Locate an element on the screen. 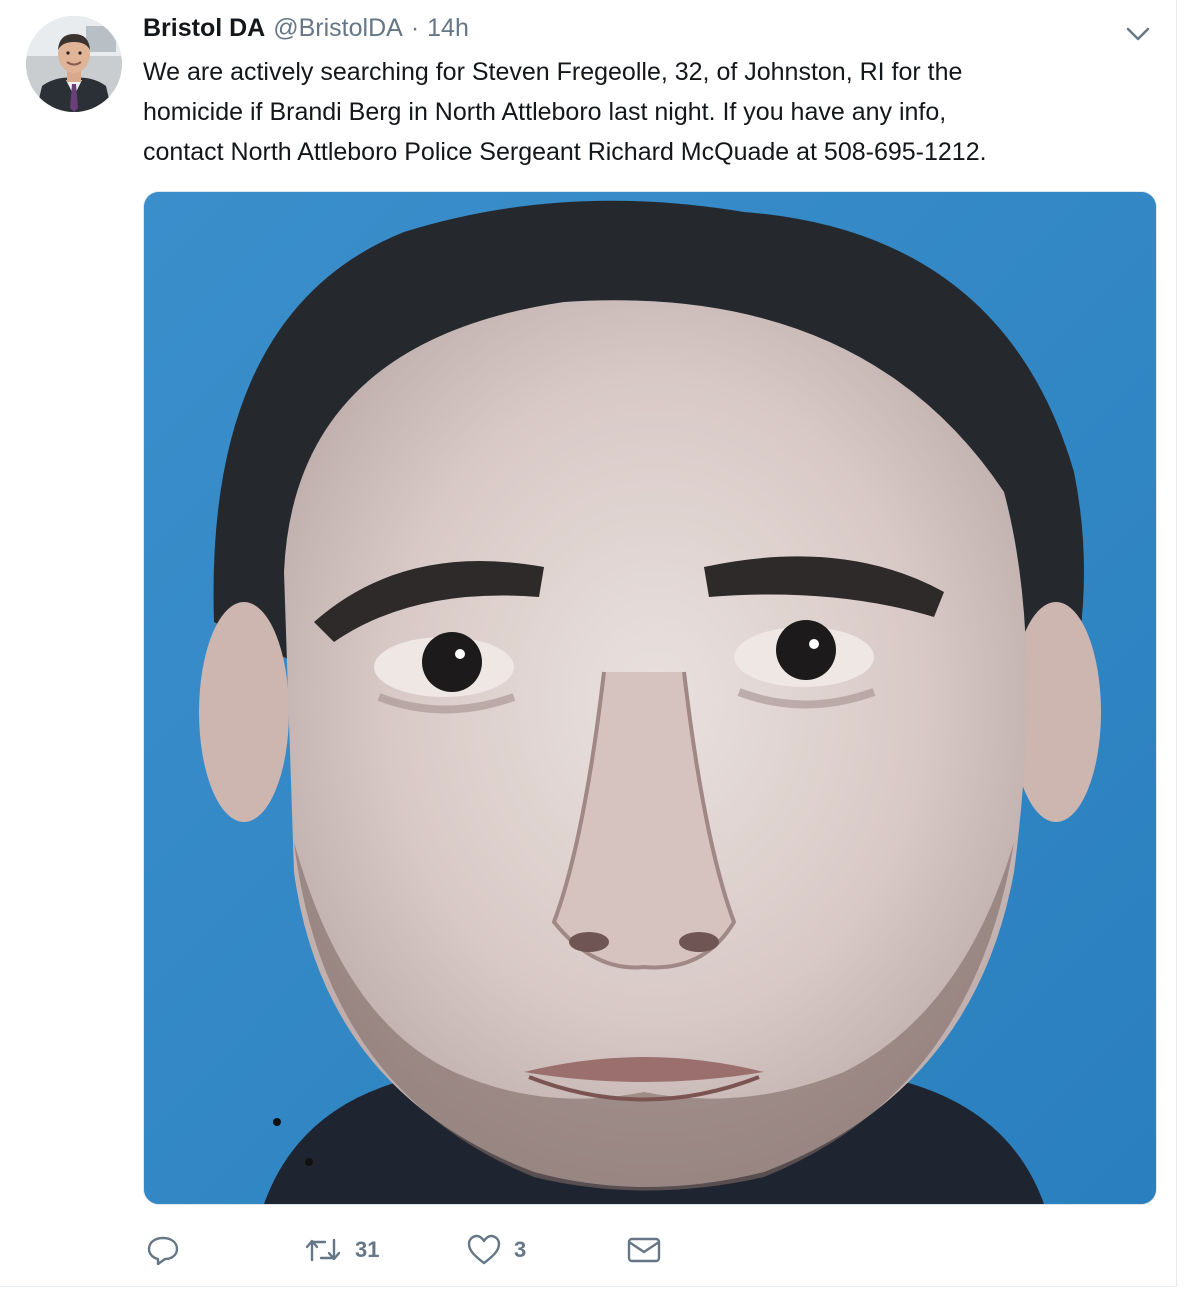 This screenshot has height=1290, width=1184. reply-icon is located at coordinates (163, 1251).